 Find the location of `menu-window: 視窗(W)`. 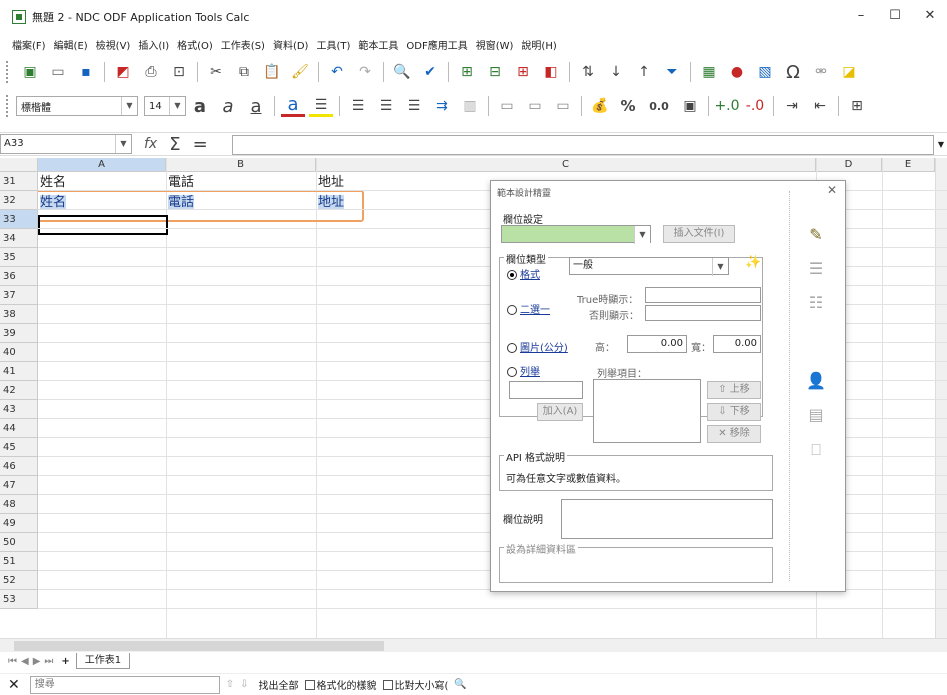

menu-window: 視窗(W) is located at coordinates (495, 44).